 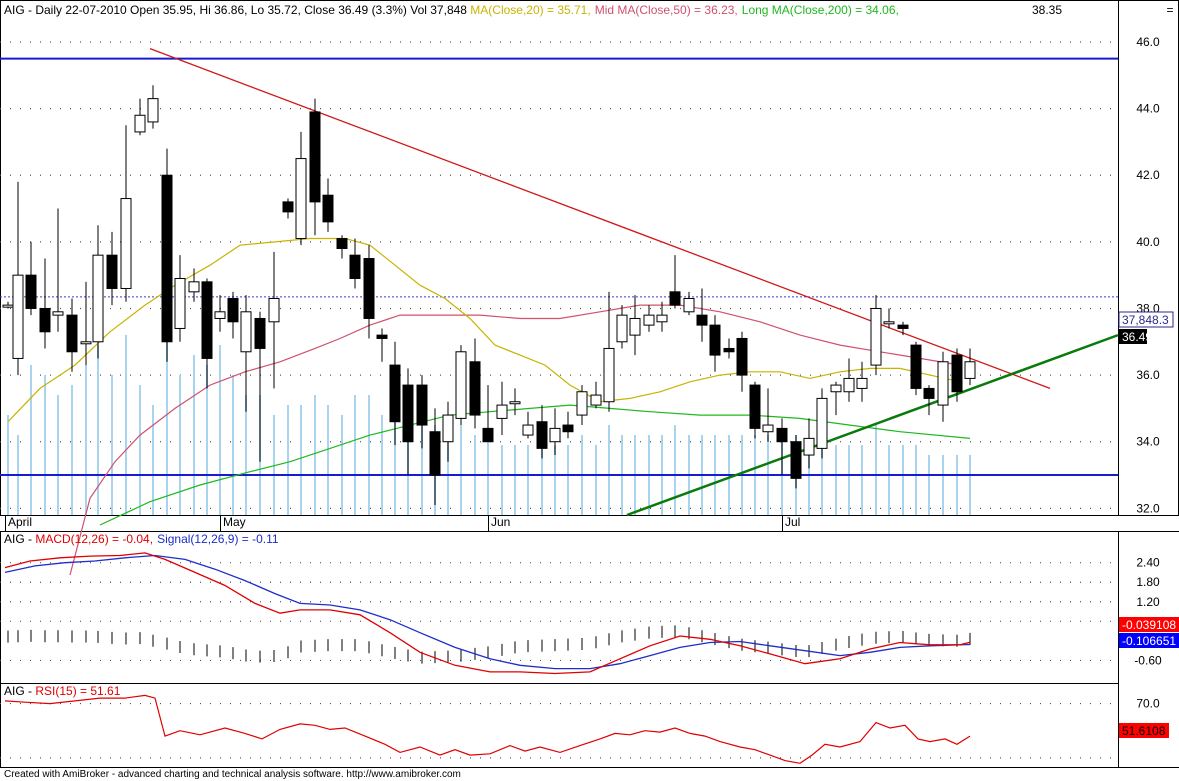 I want to click on macd-tick-label-0: 2.40, so click(x=1148, y=563).